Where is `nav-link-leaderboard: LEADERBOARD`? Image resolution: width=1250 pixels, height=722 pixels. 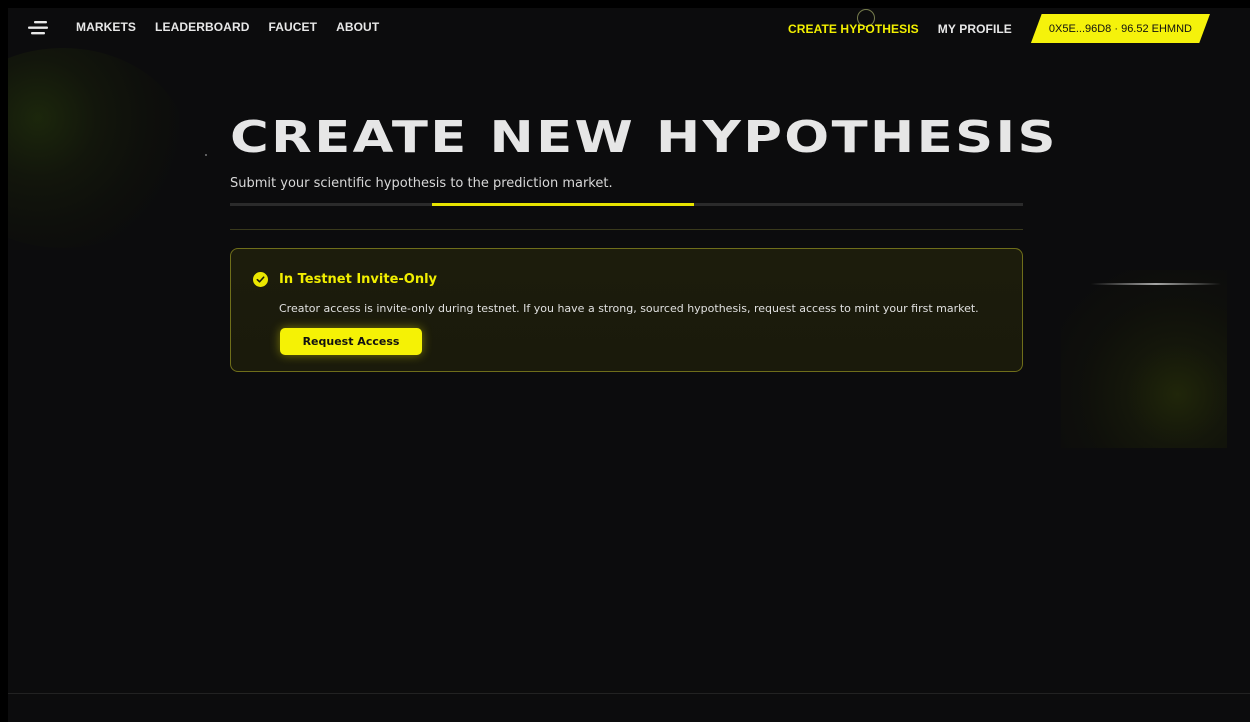
nav-link-leaderboard: LEADERBOARD is located at coordinates (202, 27).